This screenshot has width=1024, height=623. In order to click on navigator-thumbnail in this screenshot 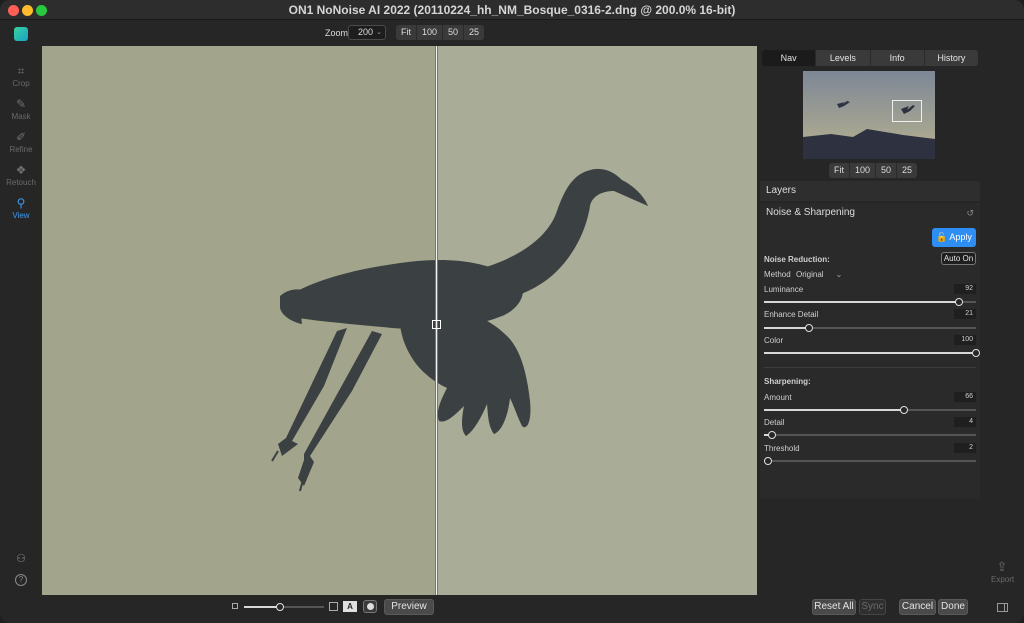, I will do `click(869, 115)`.